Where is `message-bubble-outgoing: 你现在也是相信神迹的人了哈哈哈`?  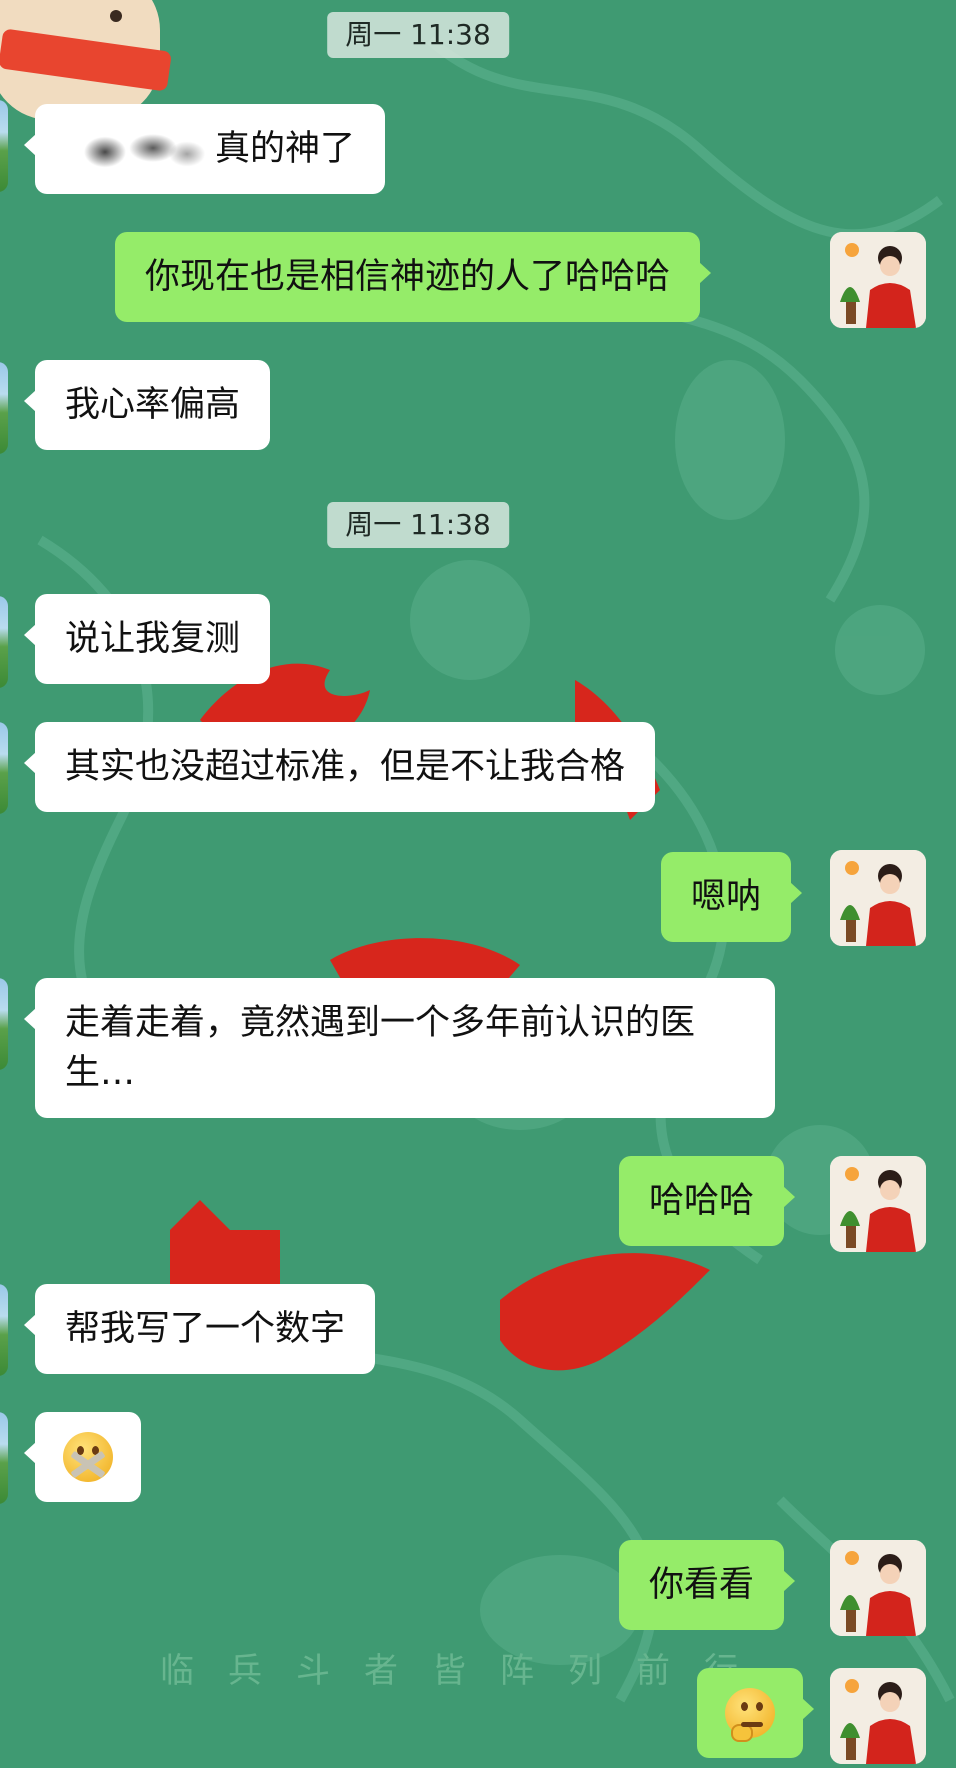 message-bubble-outgoing: 你现在也是相信神迹的人了哈哈哈 is located at coordinates (413, 277).